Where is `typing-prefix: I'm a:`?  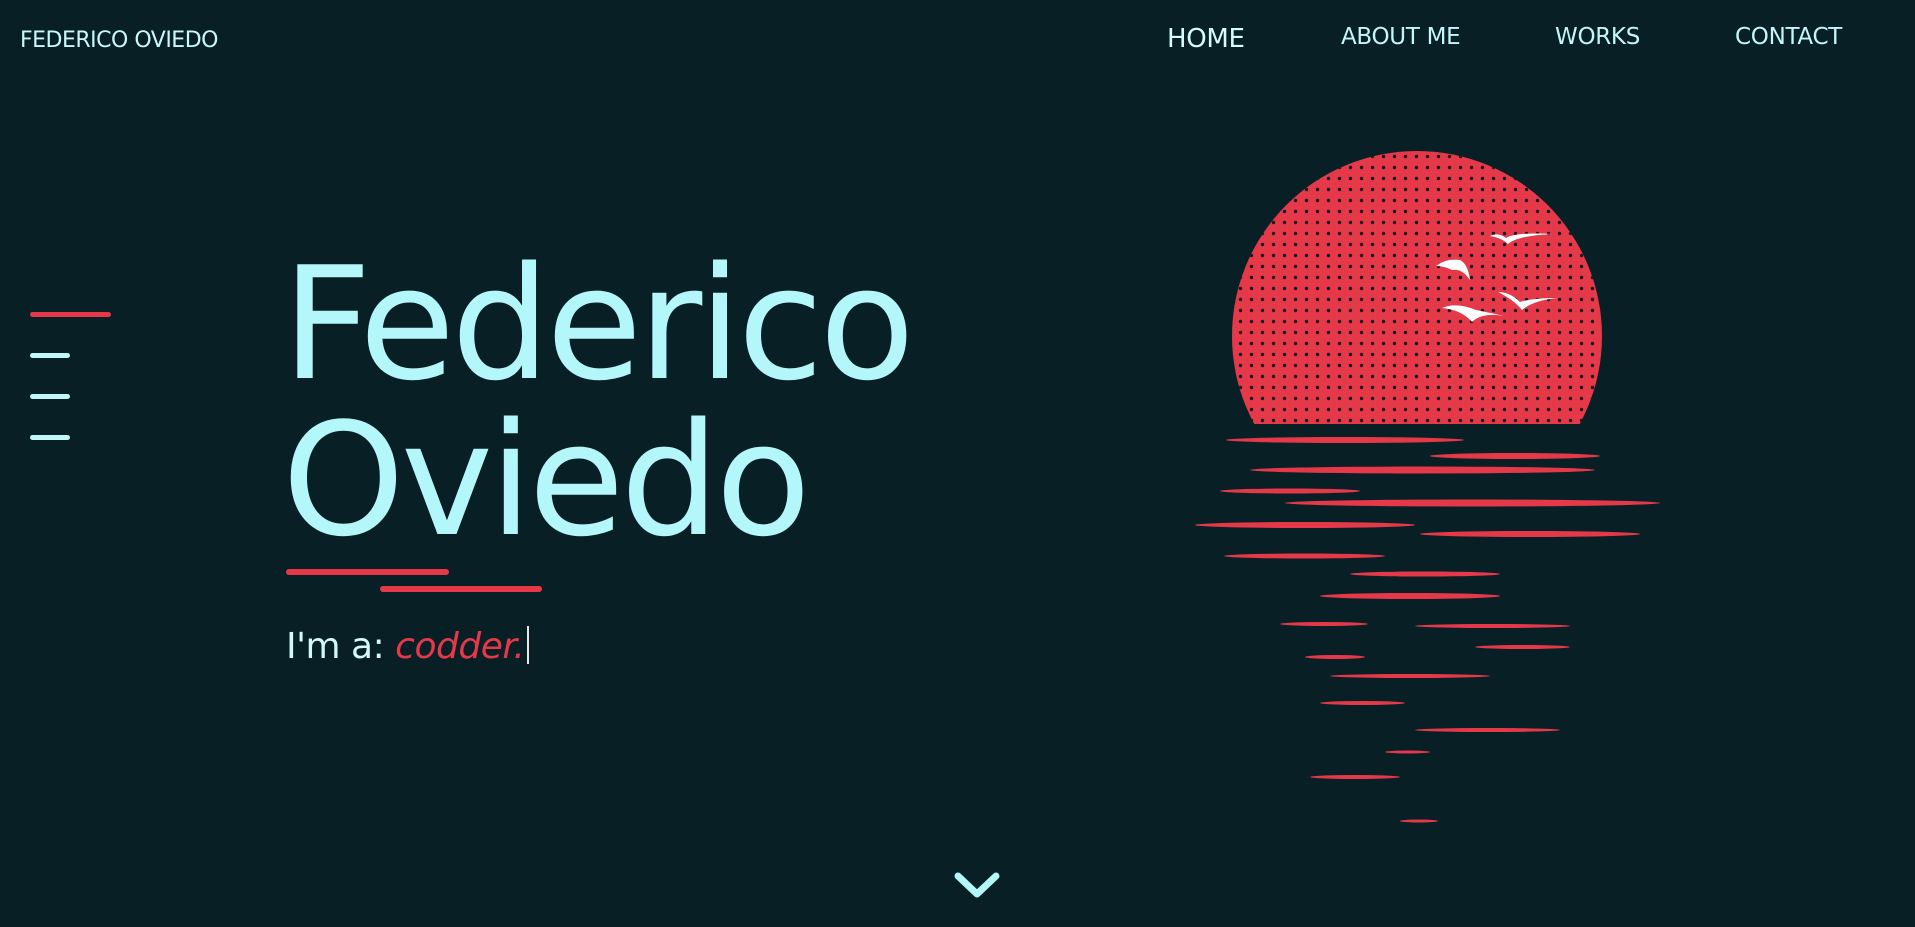
typing-prefix: I'm a: is located at coordinates (335, 646).